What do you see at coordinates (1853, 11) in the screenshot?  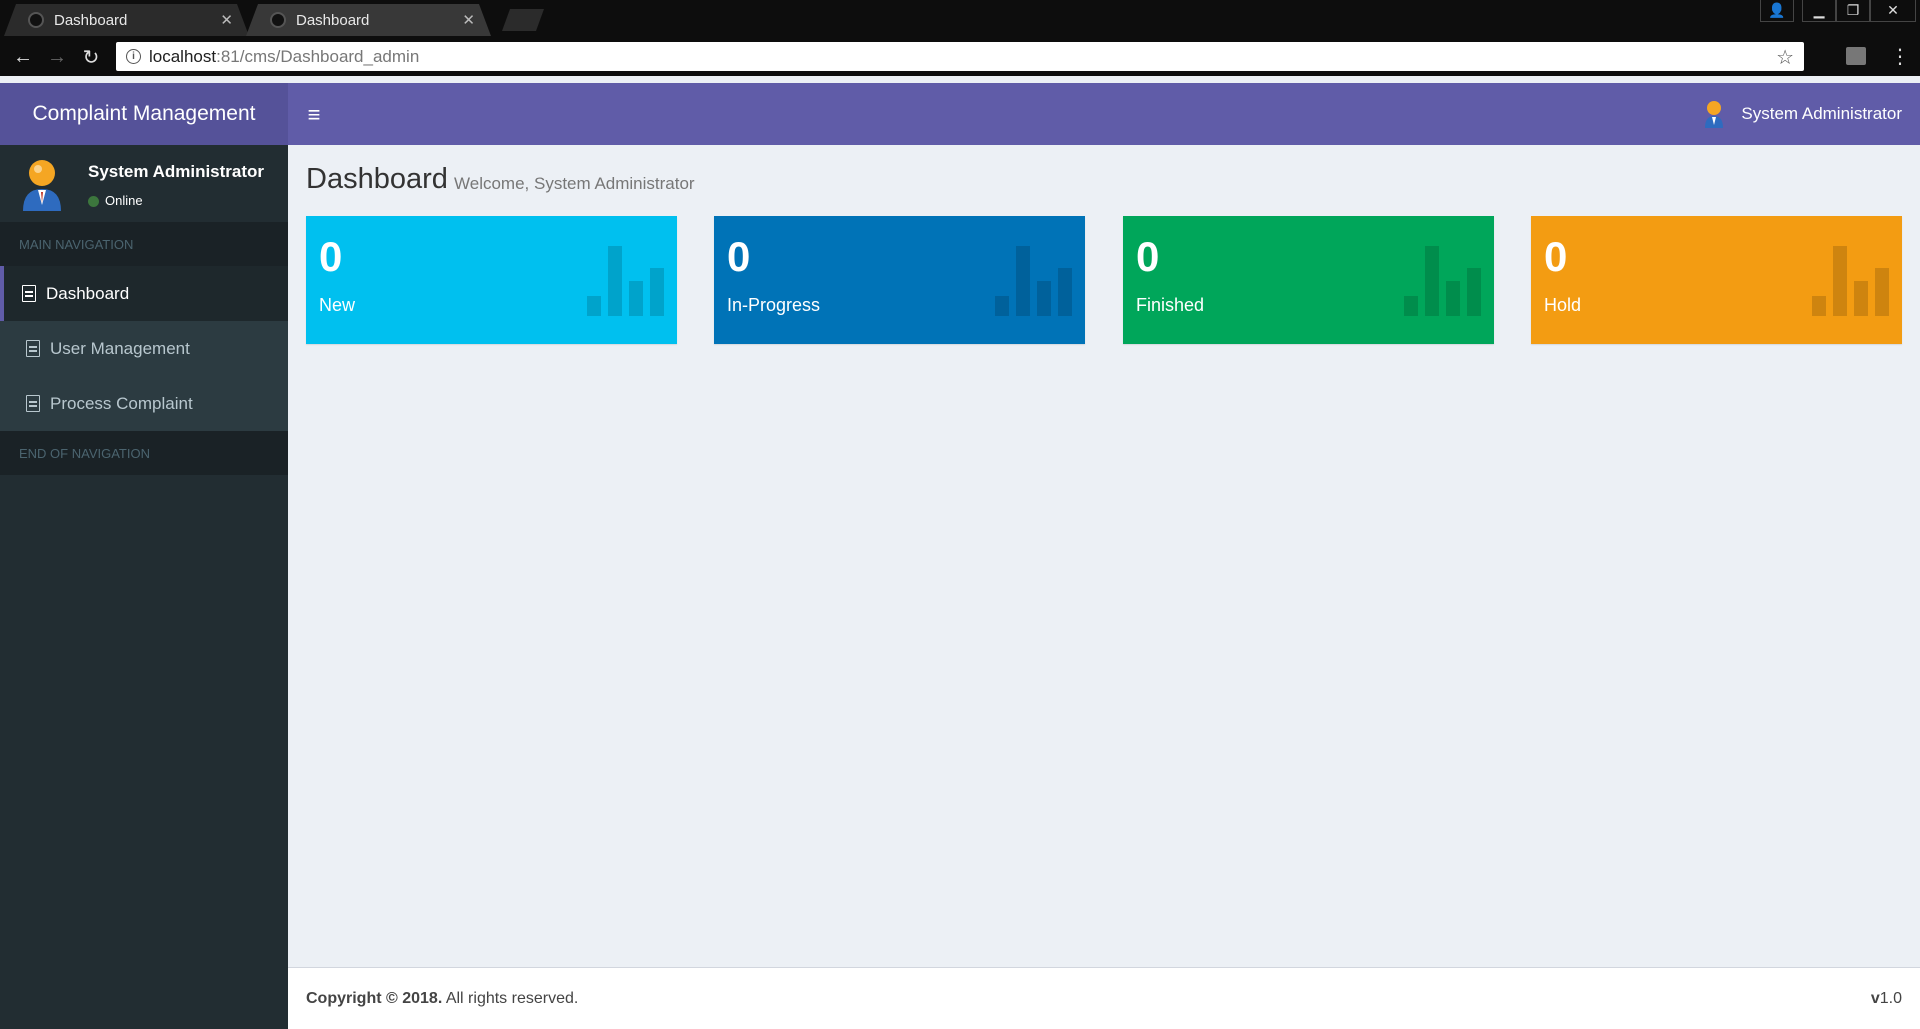 I see `restore-button: ❐` at bounding box center [1853, 11].